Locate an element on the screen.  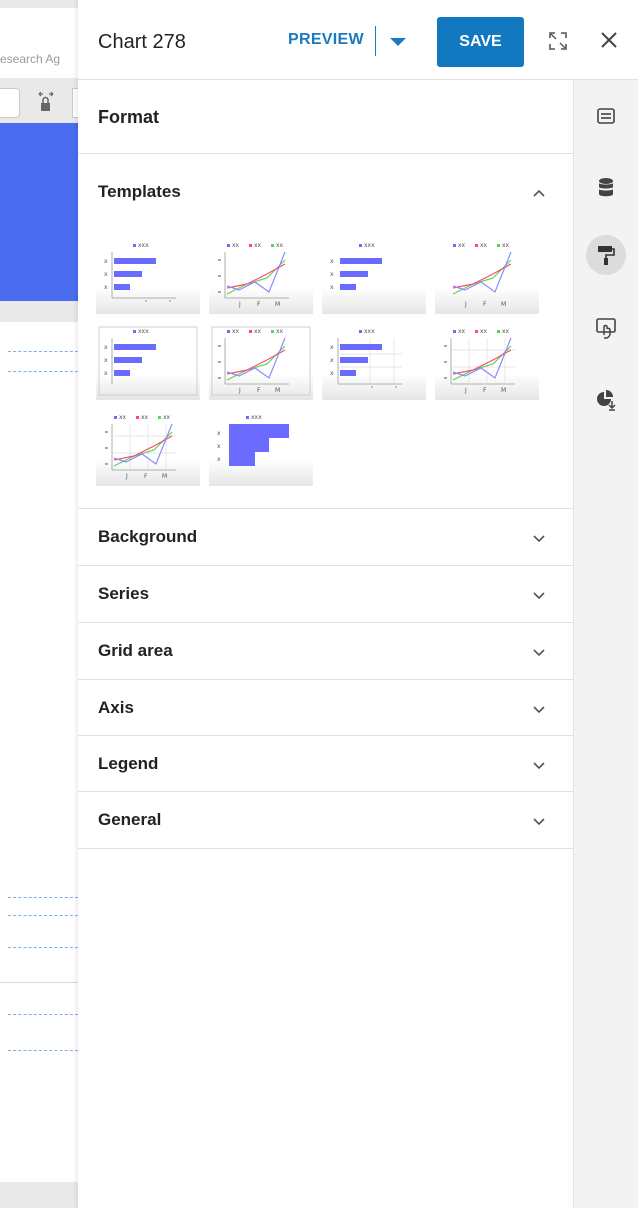
section-general: General is located at coordinates (326, 819).